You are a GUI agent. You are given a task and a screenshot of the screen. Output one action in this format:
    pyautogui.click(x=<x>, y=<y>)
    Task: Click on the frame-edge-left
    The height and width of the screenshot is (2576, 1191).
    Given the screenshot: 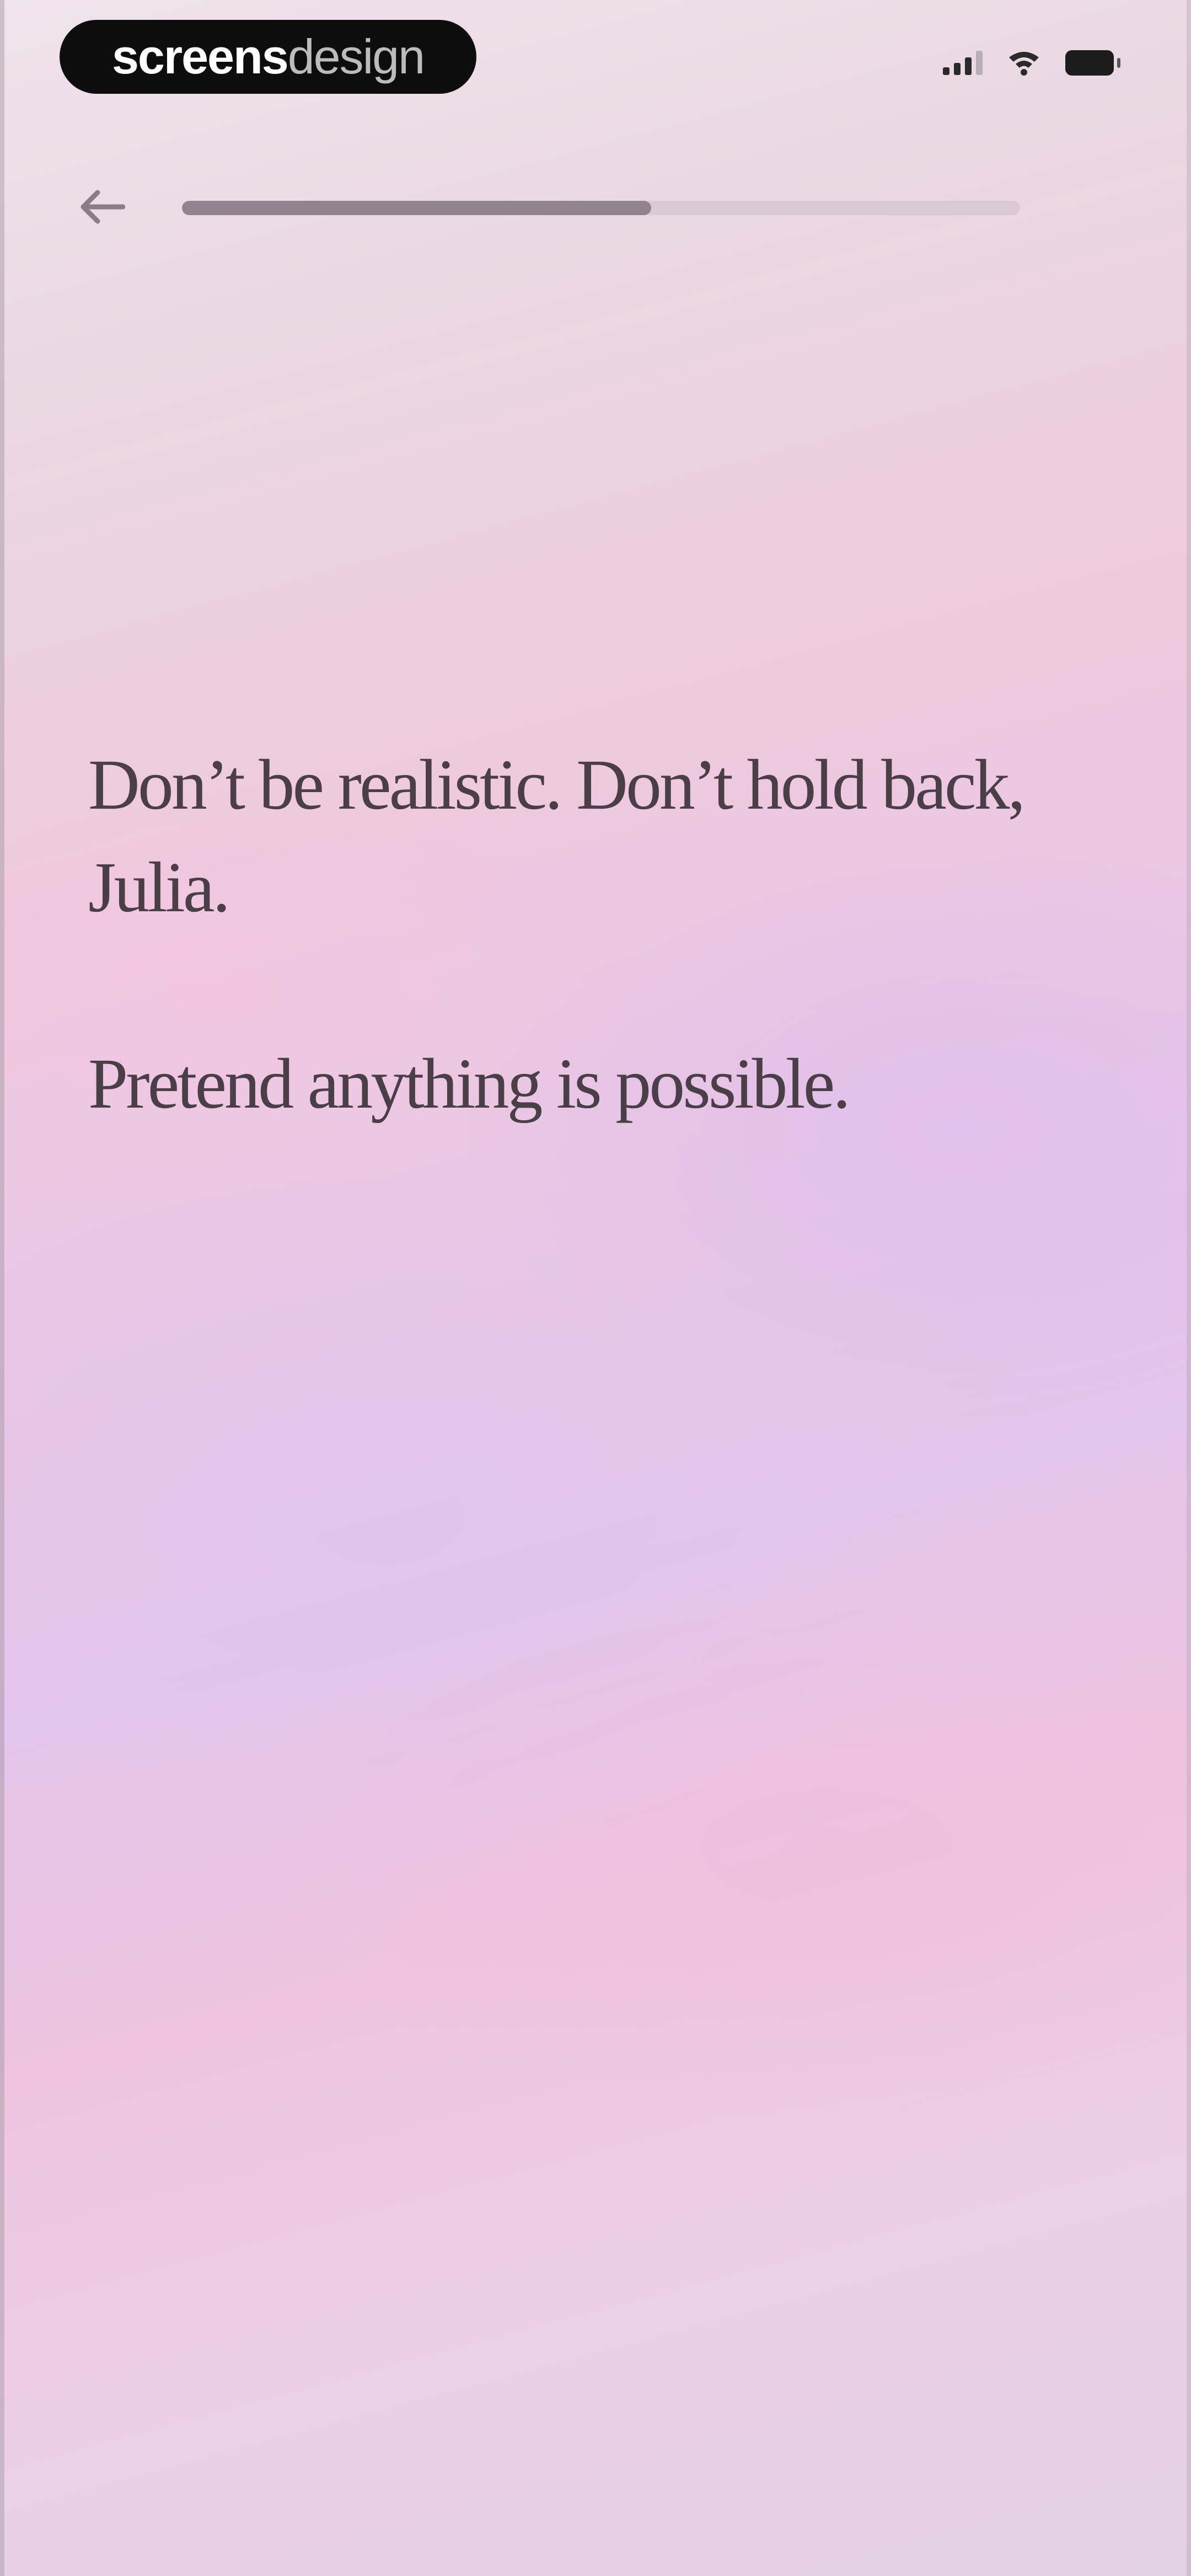 What is the action you would take?
    pyautogui.click(x=2, y=1288)
    